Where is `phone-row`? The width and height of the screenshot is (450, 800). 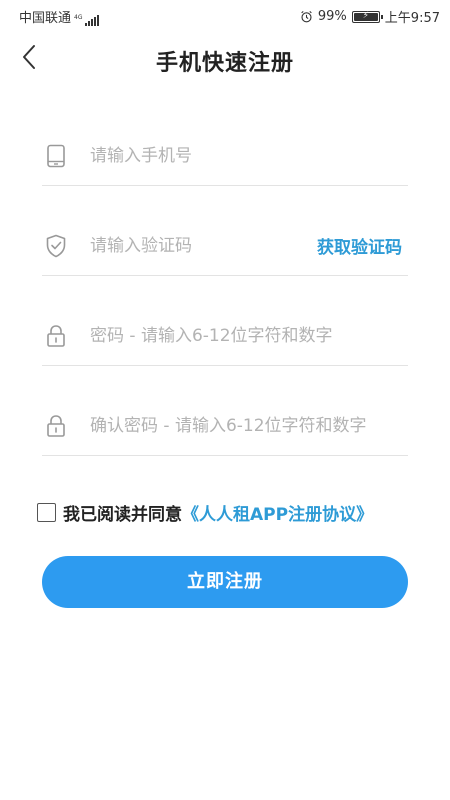
phone-row is located at coordinates (225, 156).